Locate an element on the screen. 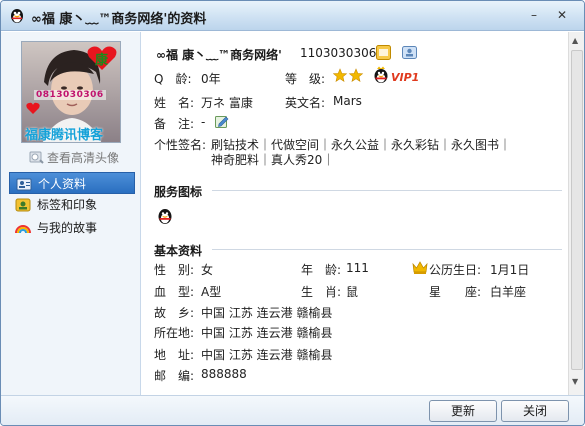 This screenshot has width=585, height=426. address-value: 中国 江苏 连云港 赣榆县 is located at coordinates (267, 355).